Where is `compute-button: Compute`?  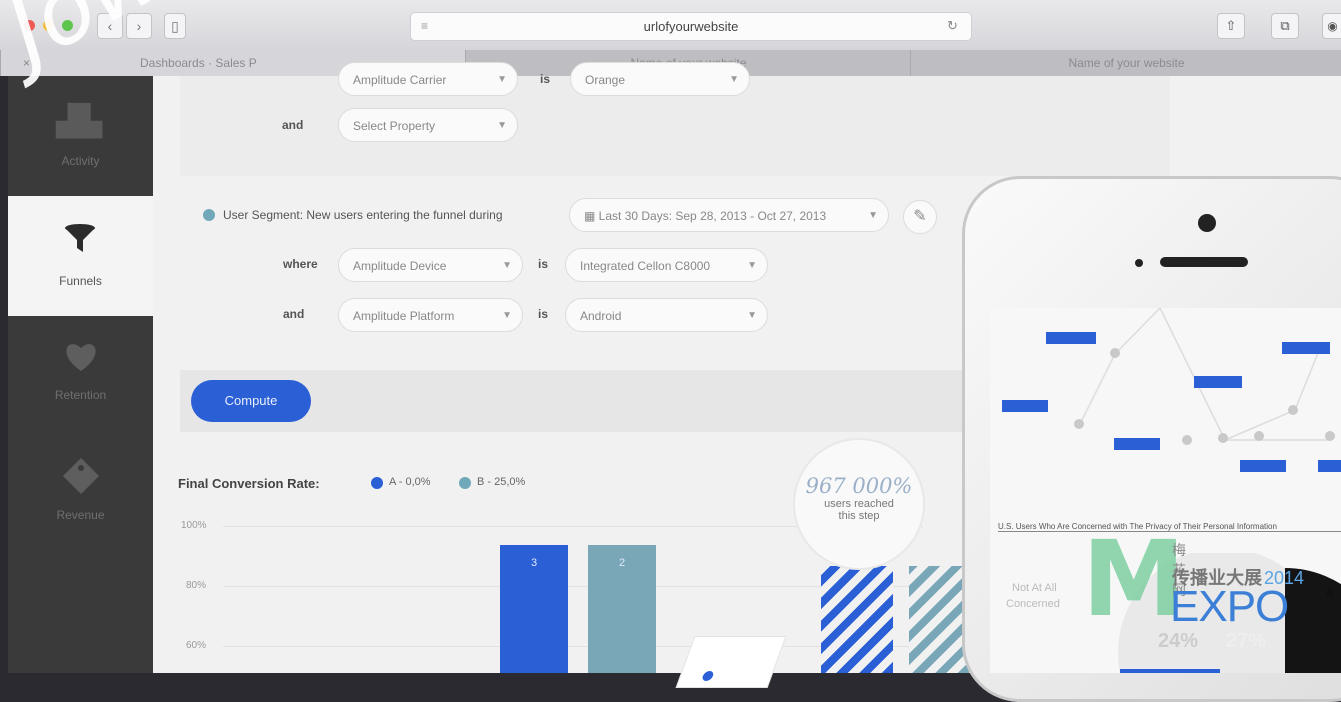 compute-button: Compute is located at coordinates (251, 401).